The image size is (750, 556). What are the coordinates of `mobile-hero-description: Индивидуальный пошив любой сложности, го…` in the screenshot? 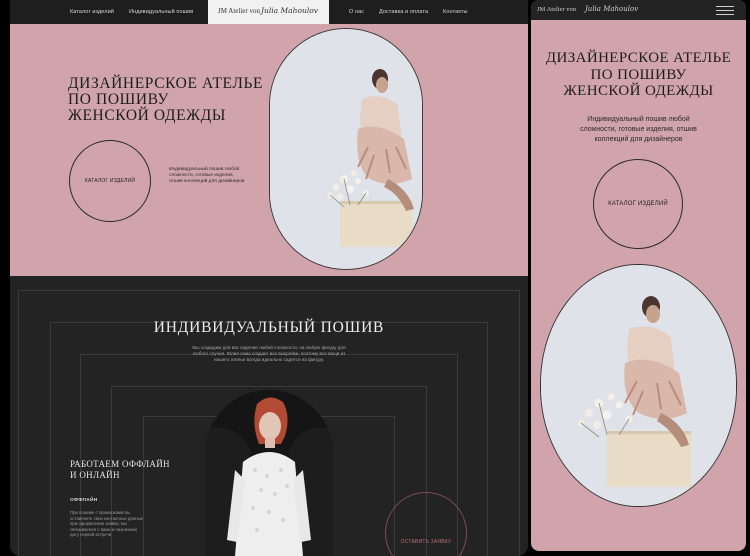 It's located at (638, 129).